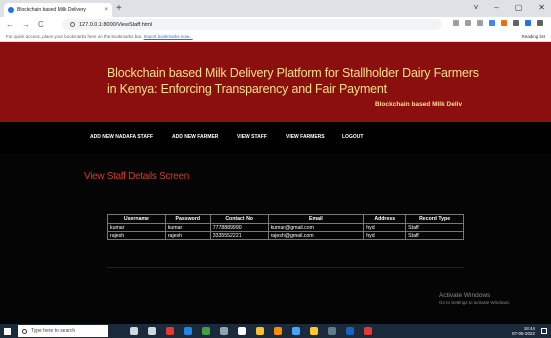 The width and height of the screenshot is (551, 338). What do you see at coordinates (528, 23) in the screenshot?
I see `profile-icon` at bounding box center [528, 23].